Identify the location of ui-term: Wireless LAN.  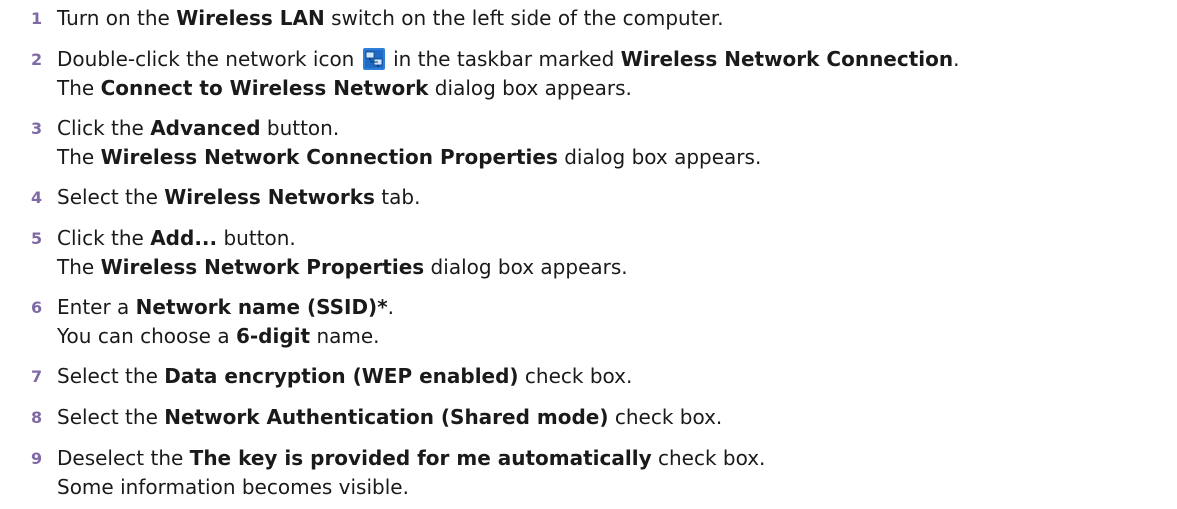
(250, 18).